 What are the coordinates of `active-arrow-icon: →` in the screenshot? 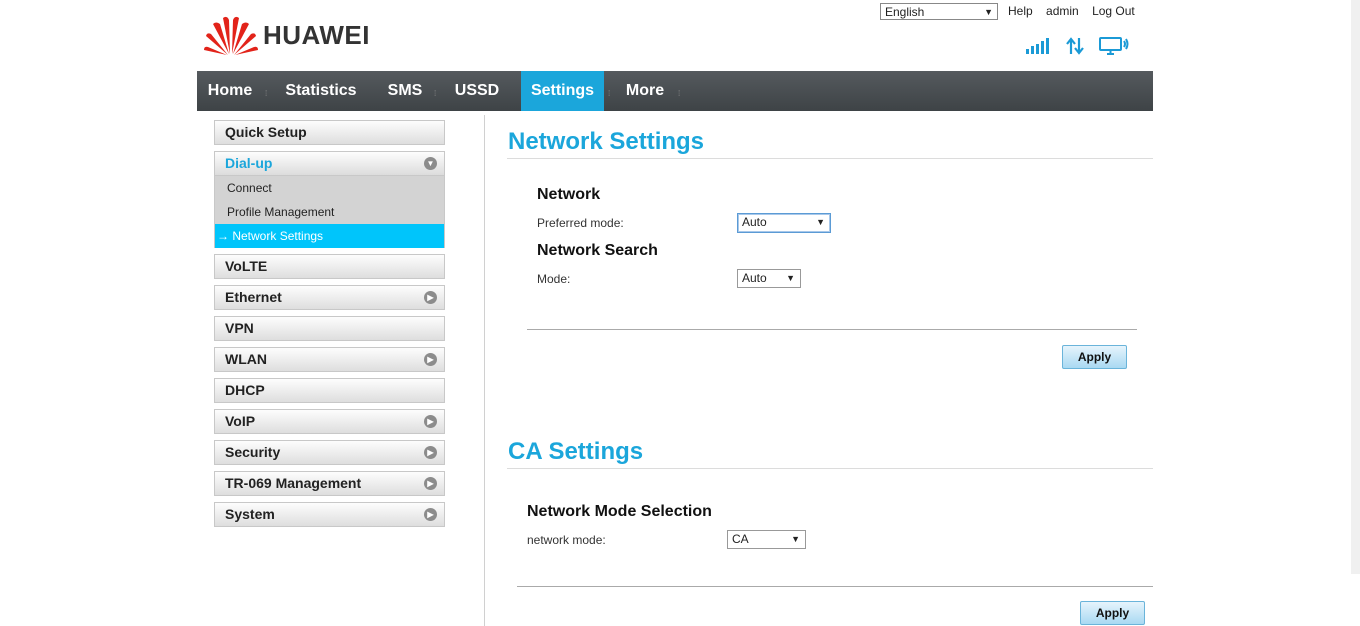 It's located at (223, 236).